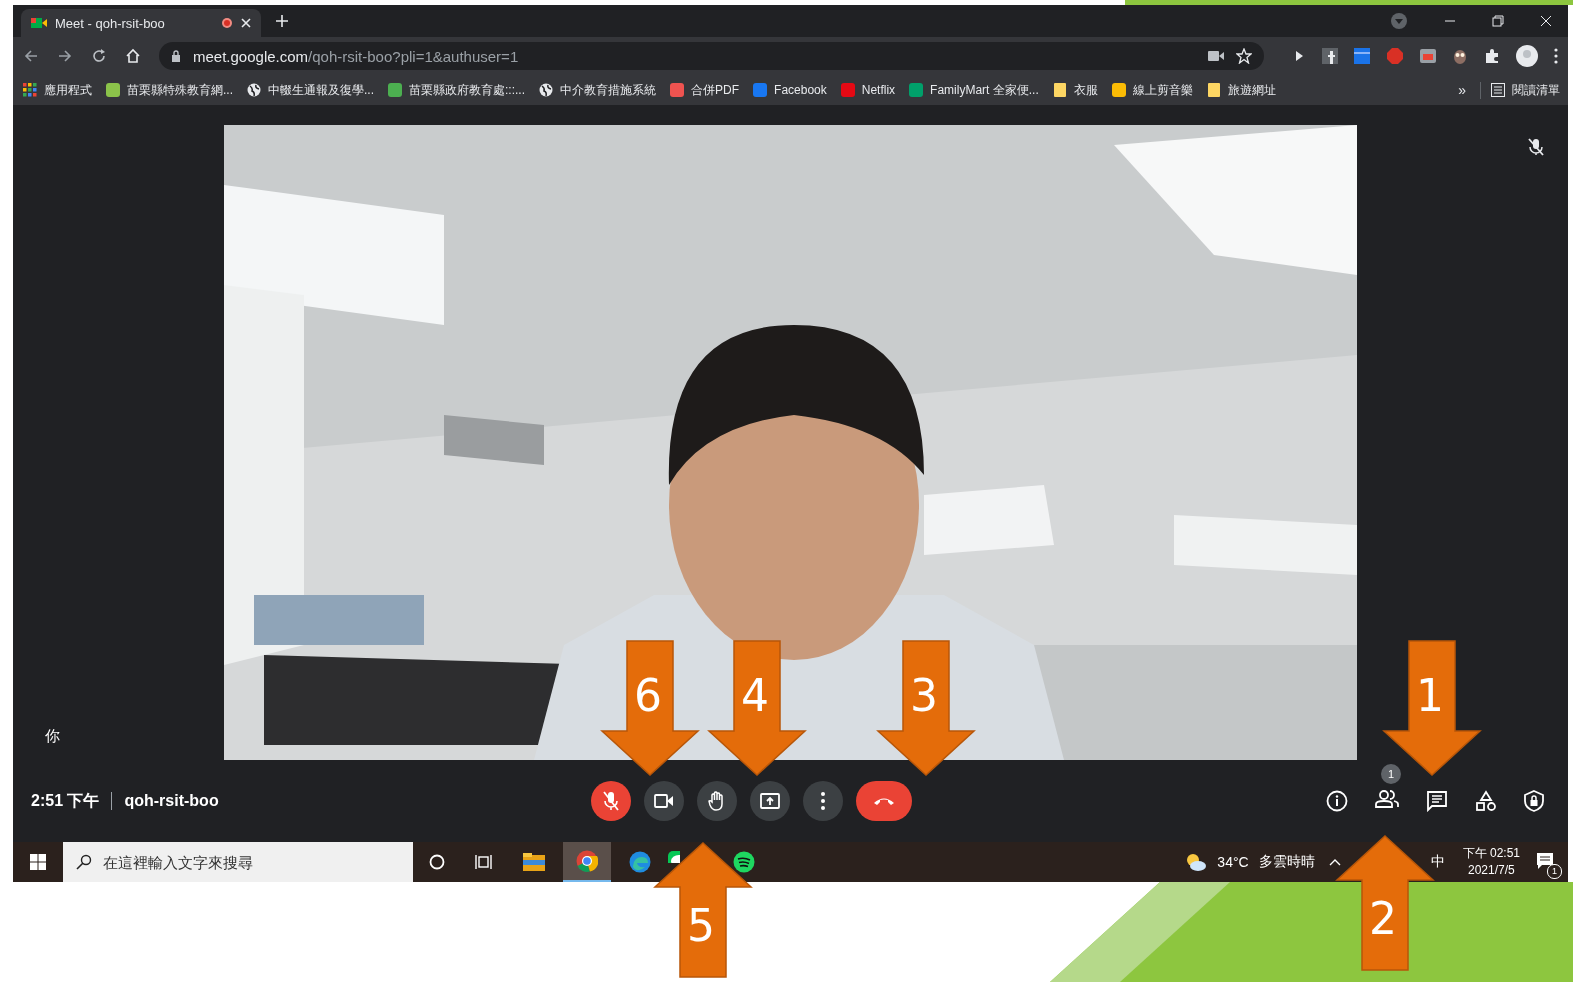 This screenshot has height=982, width=1573. What do you see at coordinates (1486, 801) in the screenshot?
I see `shapes-icon` at bounding box center [1486, 801].